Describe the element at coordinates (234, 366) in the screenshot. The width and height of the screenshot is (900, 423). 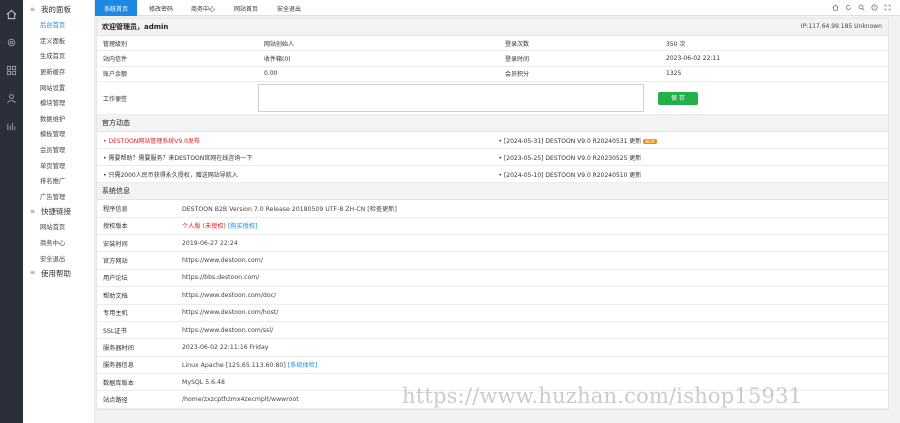
I see `system-value: Linux Apache [125.65.113.60:80]` at that location.